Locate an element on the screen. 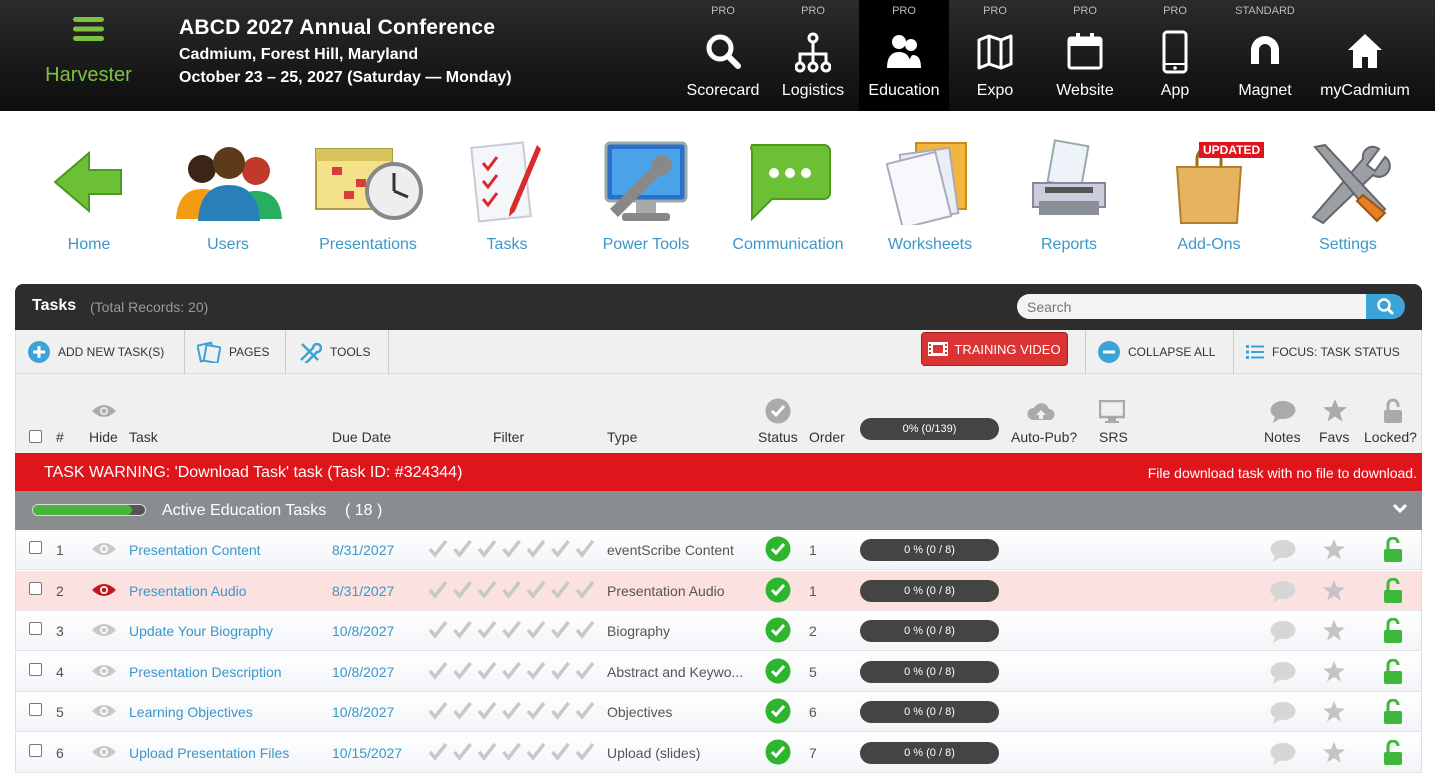  app-power-tools: Power Tools is located at coordinates (646, 195).